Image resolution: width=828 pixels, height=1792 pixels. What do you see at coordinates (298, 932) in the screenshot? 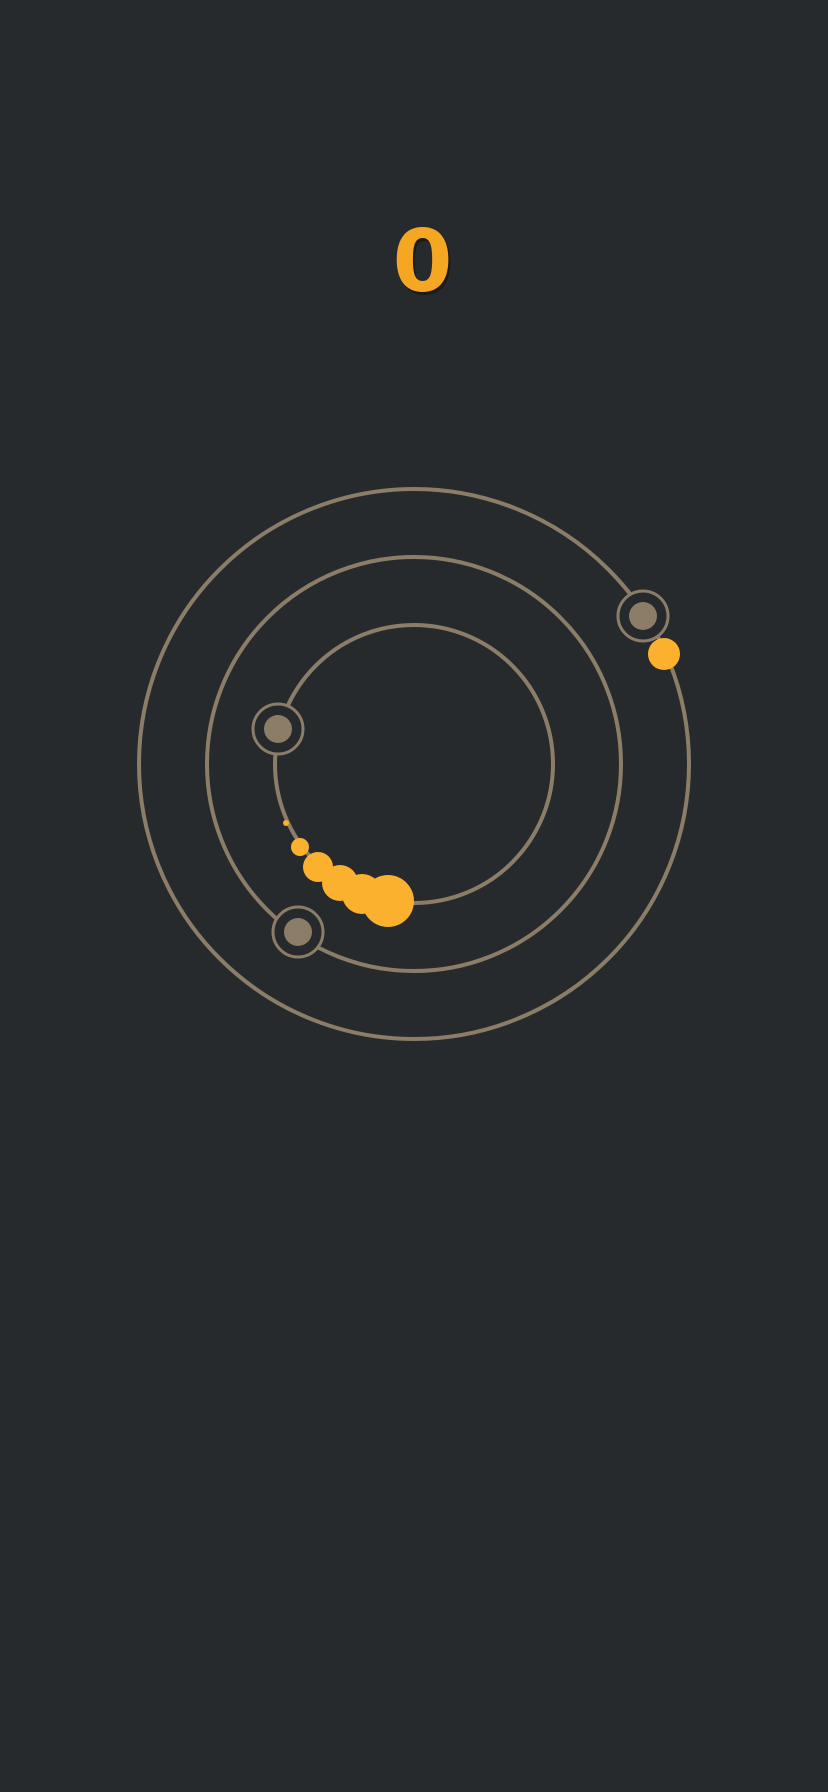
I see `planet-middle-ring` at bounding box center [298, 932].